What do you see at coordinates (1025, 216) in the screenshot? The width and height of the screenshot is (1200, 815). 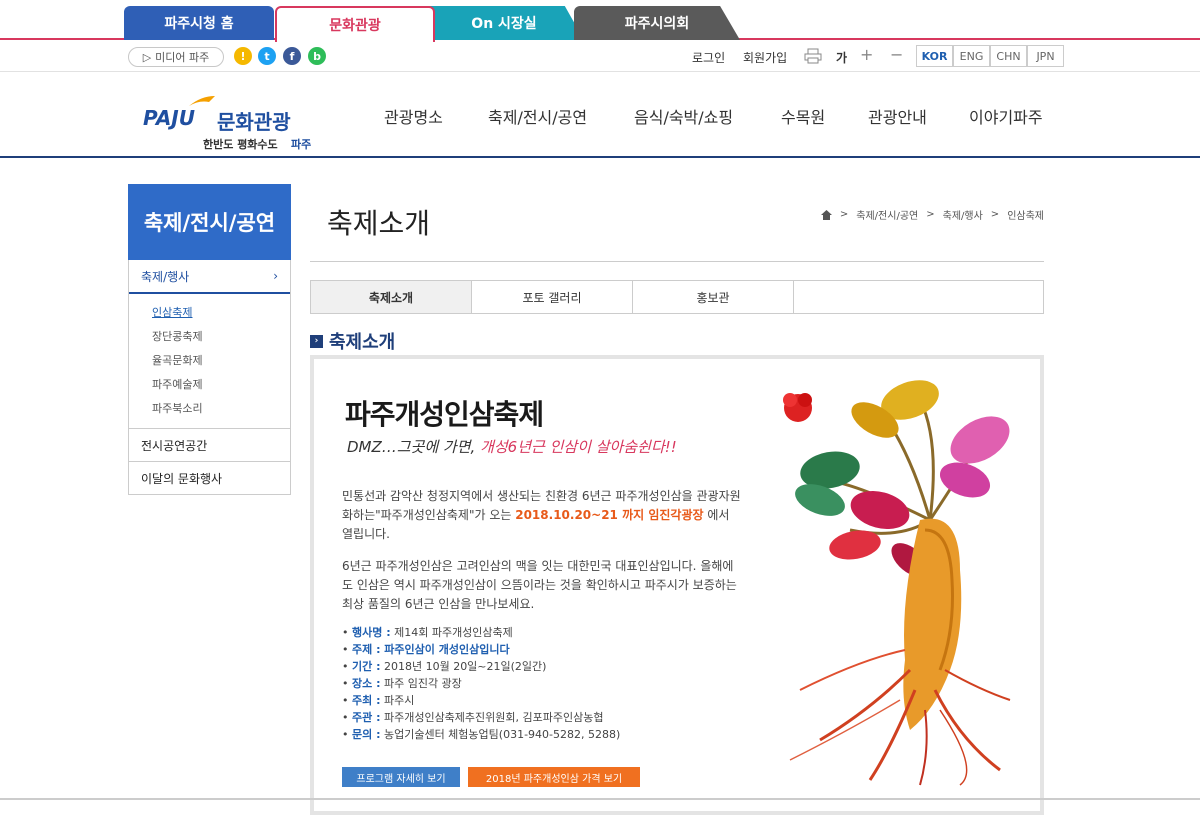 I see `breadcrumb-current: 인삼축제` at bounding box center [1025, 216].